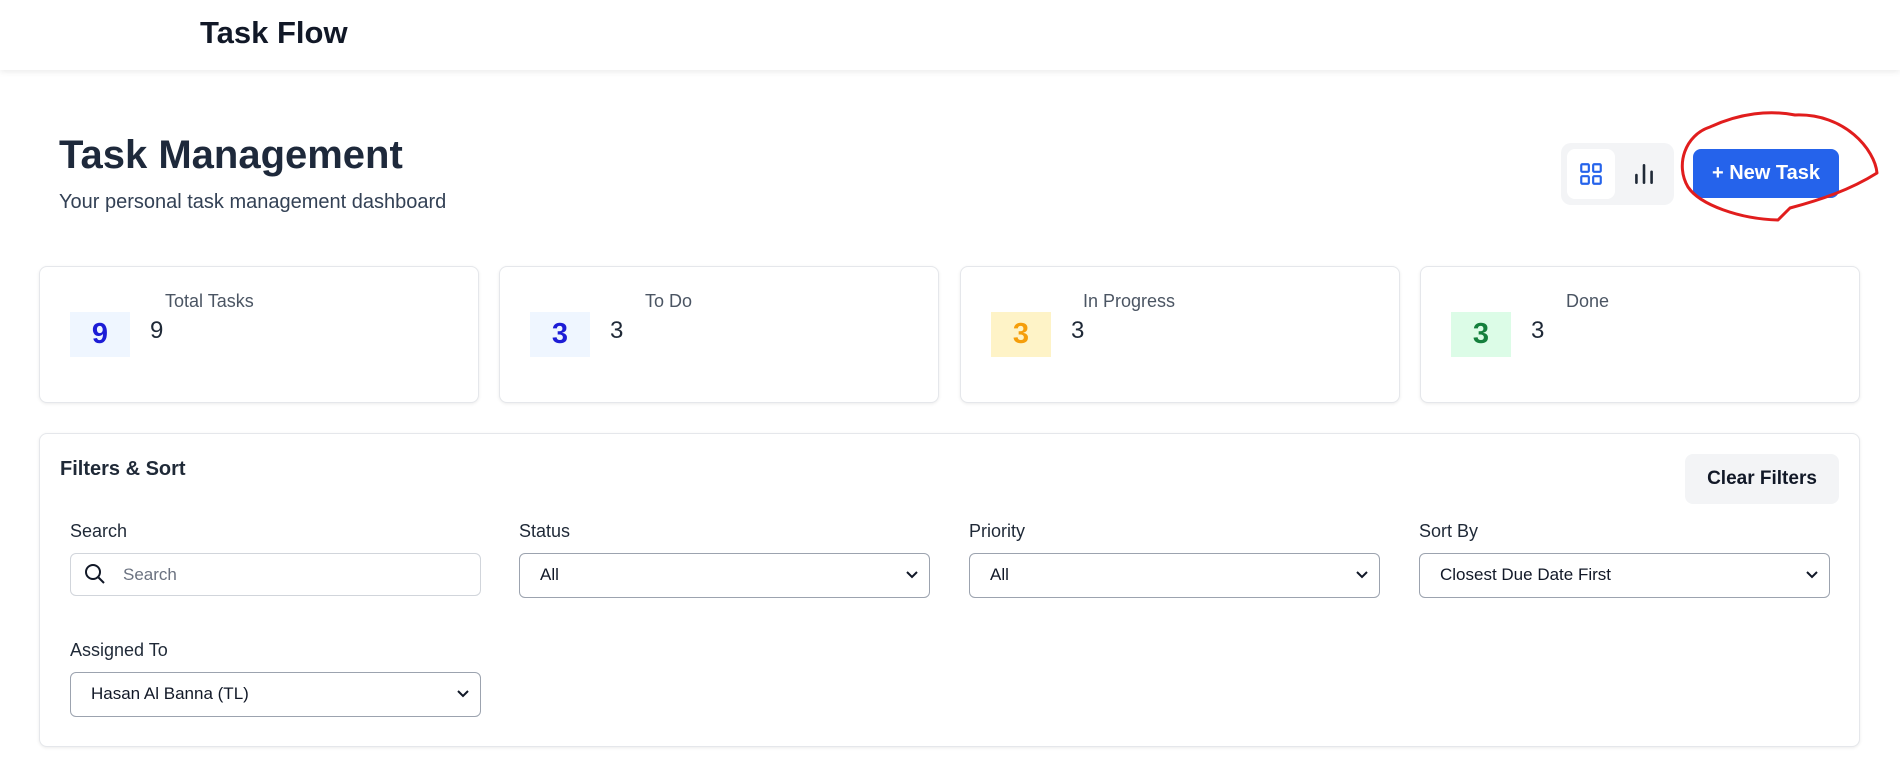  What do you see at coordinates (274, 33) in the screenshot?
I see `app-brand: Task Flow` at bounding box center [274, 33].